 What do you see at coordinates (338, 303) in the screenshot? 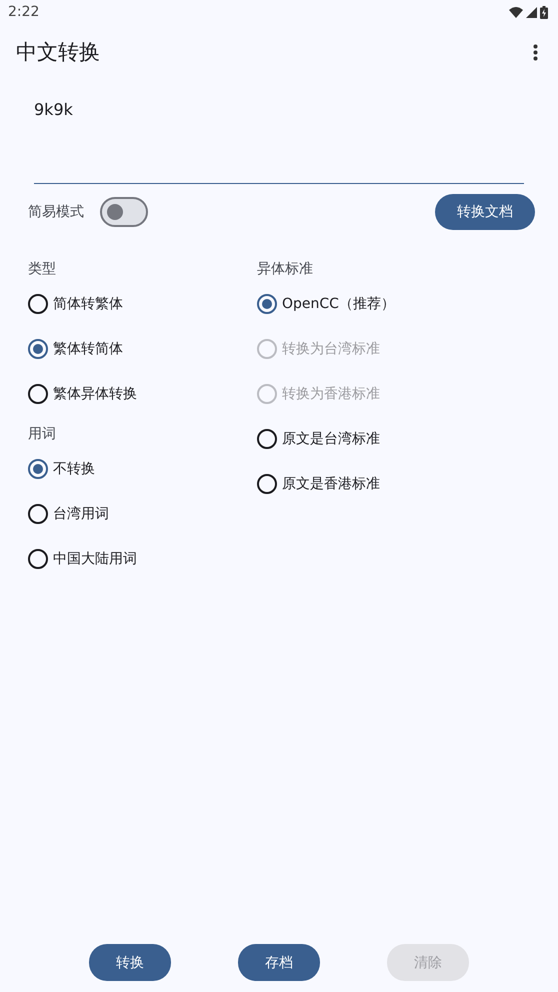
I see `option-label: OpenCC（推荐）` at bounding box center [338, 303].